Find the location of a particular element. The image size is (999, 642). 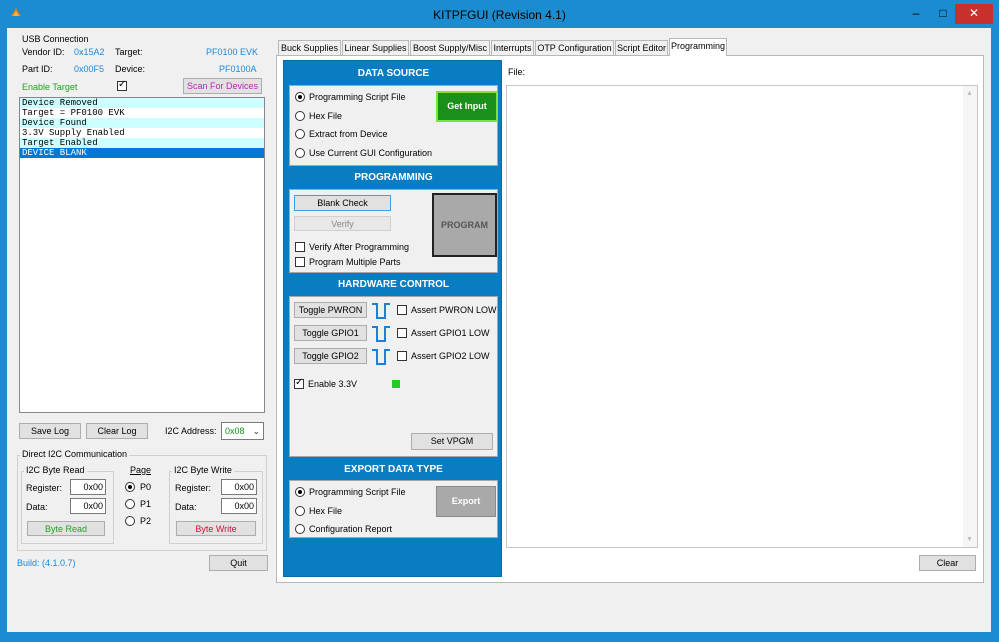

export-option-label: Hex File is located at coordinates (326, 510).